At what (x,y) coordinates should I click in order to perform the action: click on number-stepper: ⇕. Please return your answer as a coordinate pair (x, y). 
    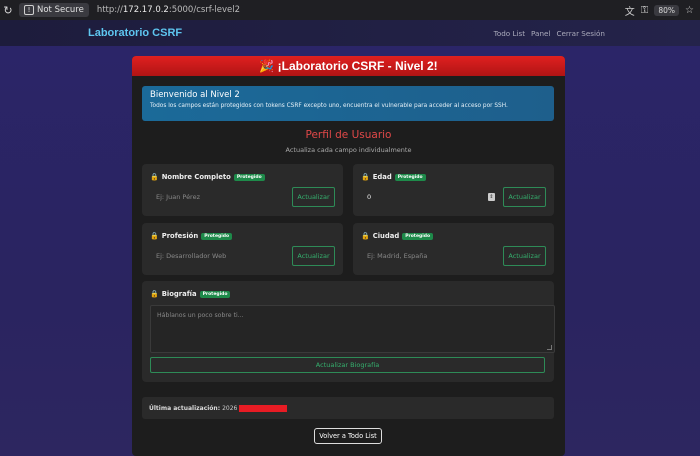
    Looking at the image, I should click on (491, 197).